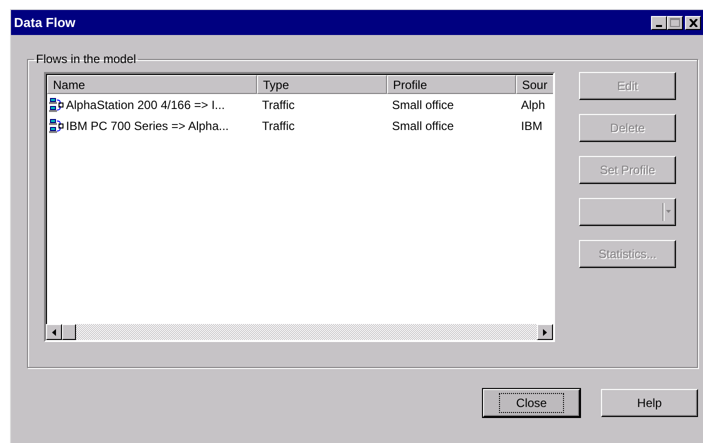 The width and height of the screenshot is (703, 443). What do you see at coordinates (531, 403) in the screenshot?
I see `dialog-button: Close` at bounding box center [531, 403].